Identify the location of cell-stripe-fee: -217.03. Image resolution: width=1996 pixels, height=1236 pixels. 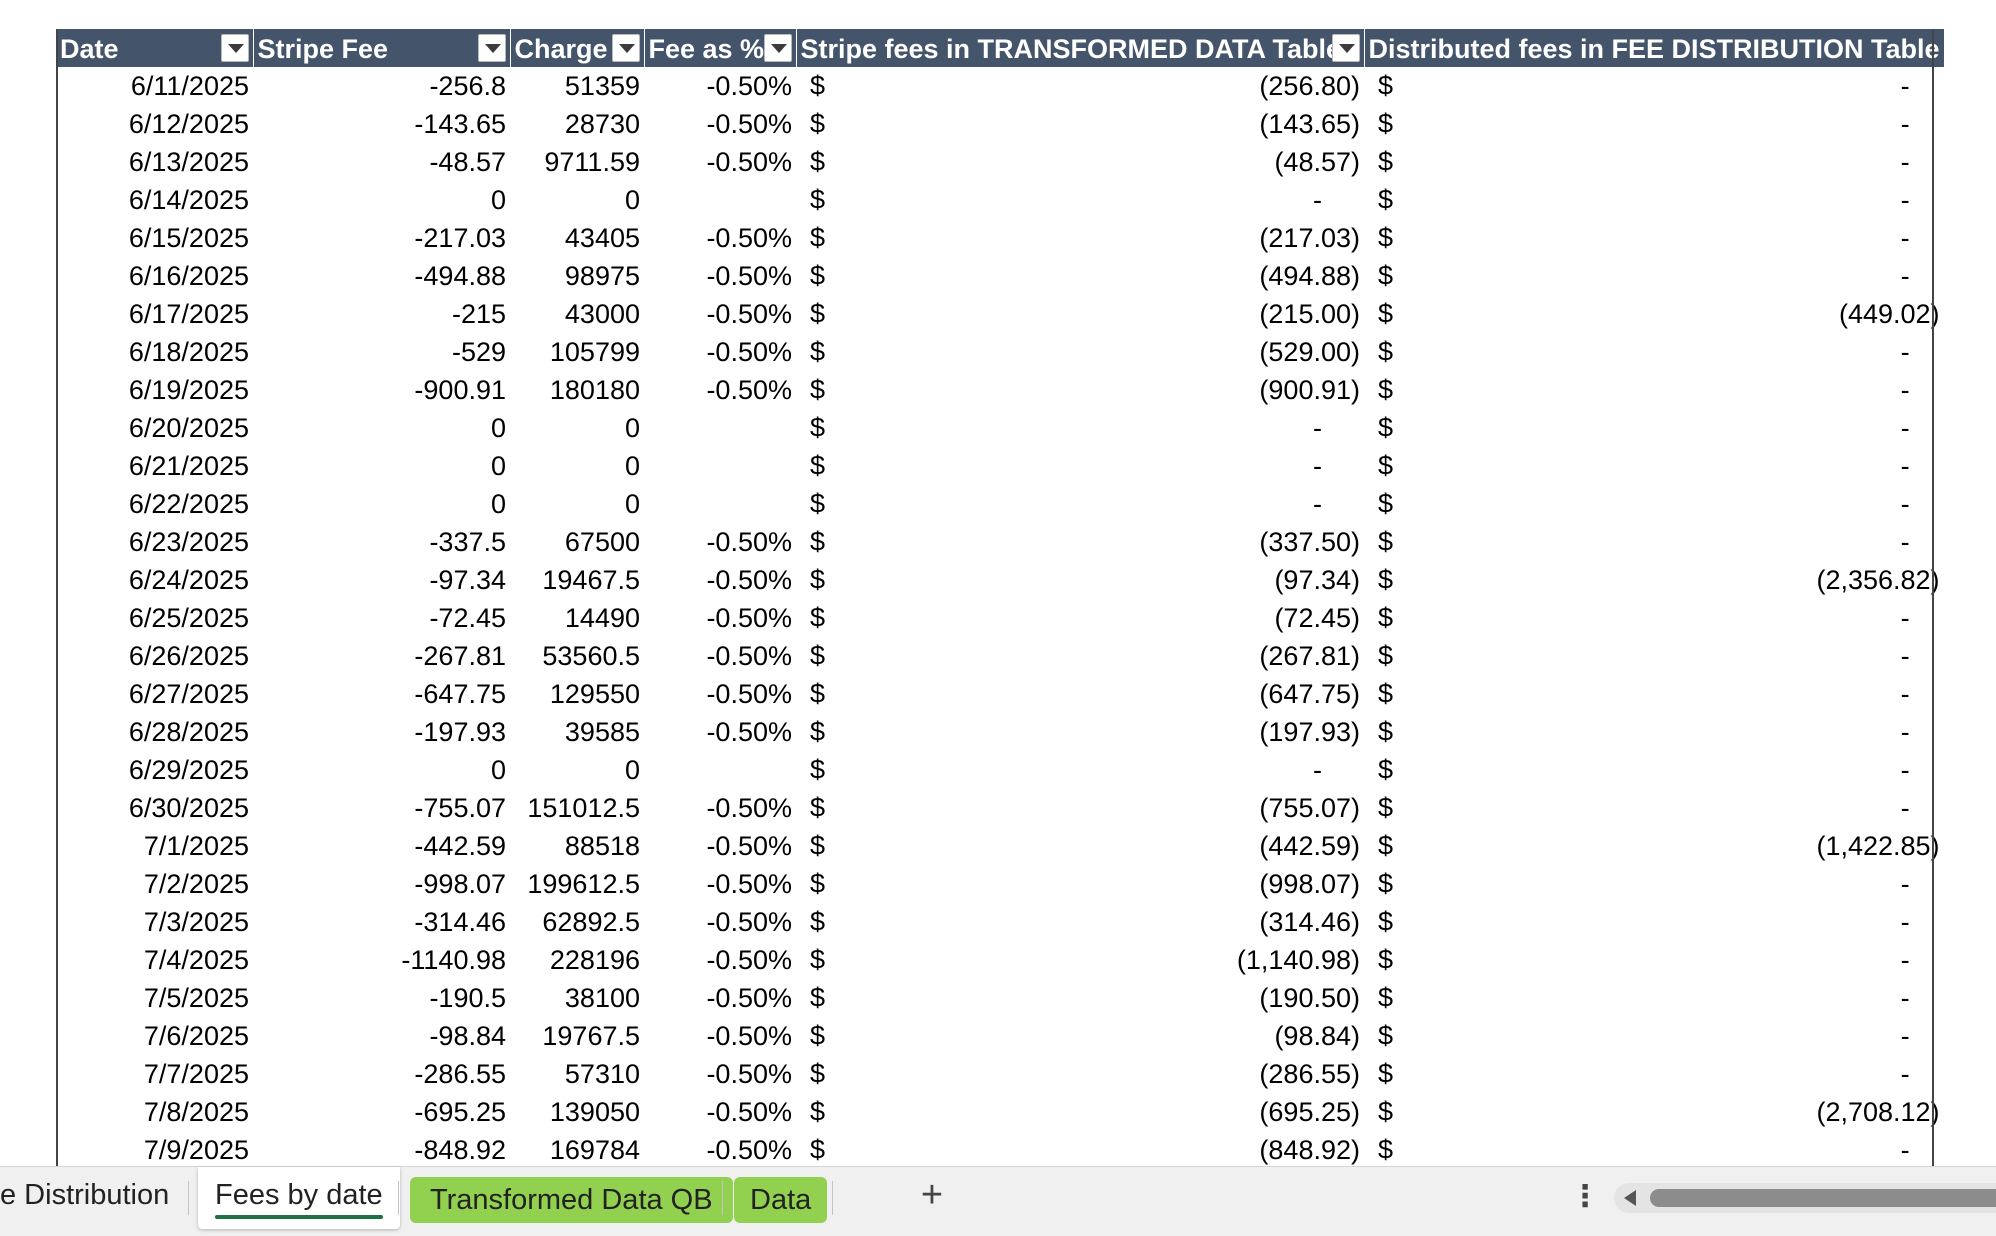
(381, 238).